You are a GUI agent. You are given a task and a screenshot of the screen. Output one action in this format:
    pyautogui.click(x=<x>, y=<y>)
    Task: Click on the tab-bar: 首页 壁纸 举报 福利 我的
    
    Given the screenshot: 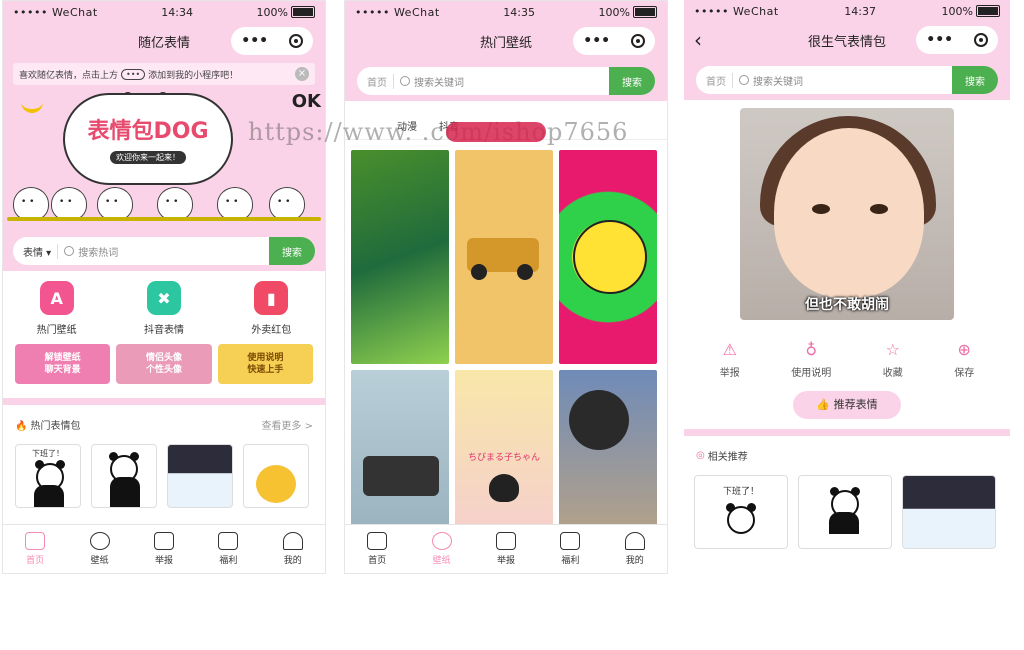 What is the action you would take?
    pyautogui.click(x=506, y=548)
    